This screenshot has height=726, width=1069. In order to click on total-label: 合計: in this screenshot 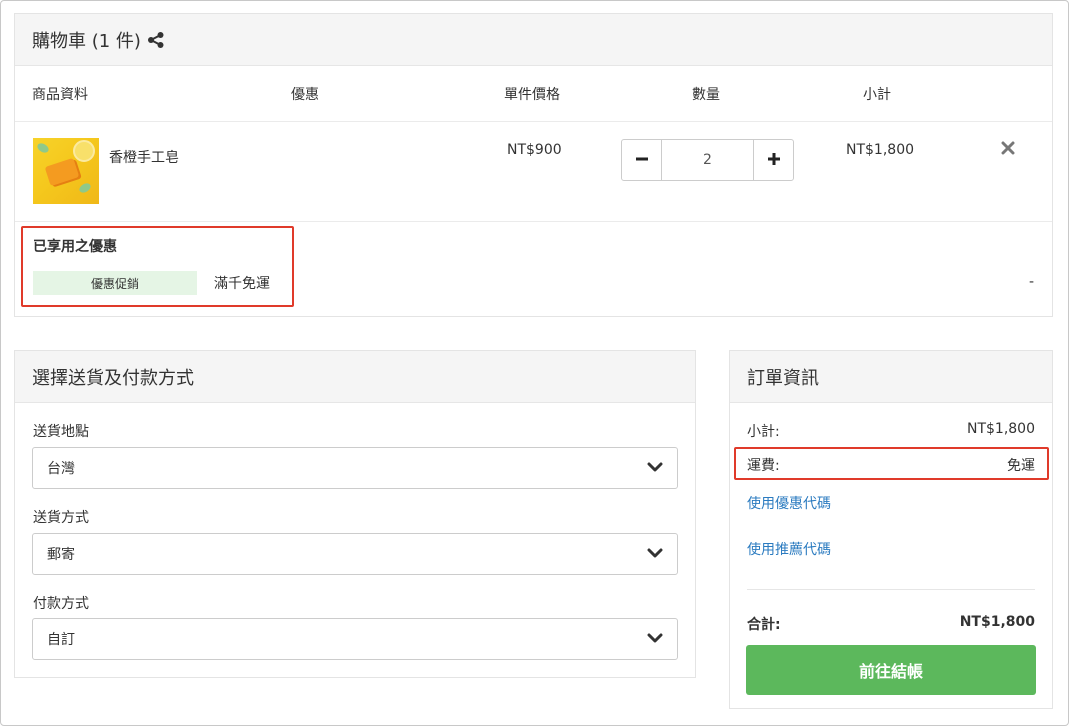, I will do `click(764, 625)`.